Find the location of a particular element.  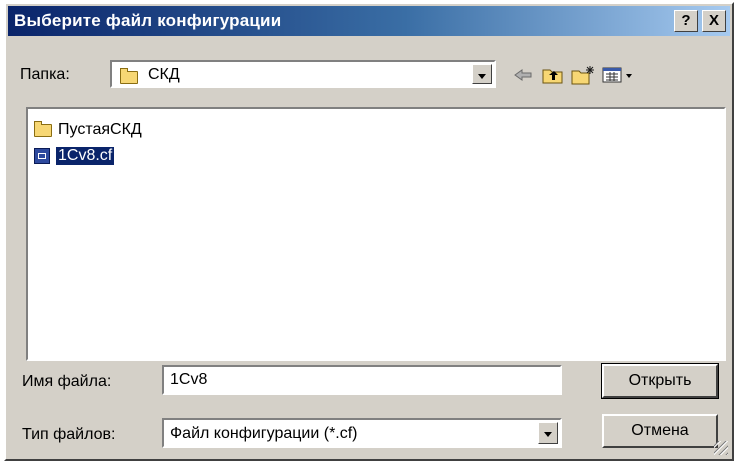

folder-label: Папка: is located at coordinates (45, 74).